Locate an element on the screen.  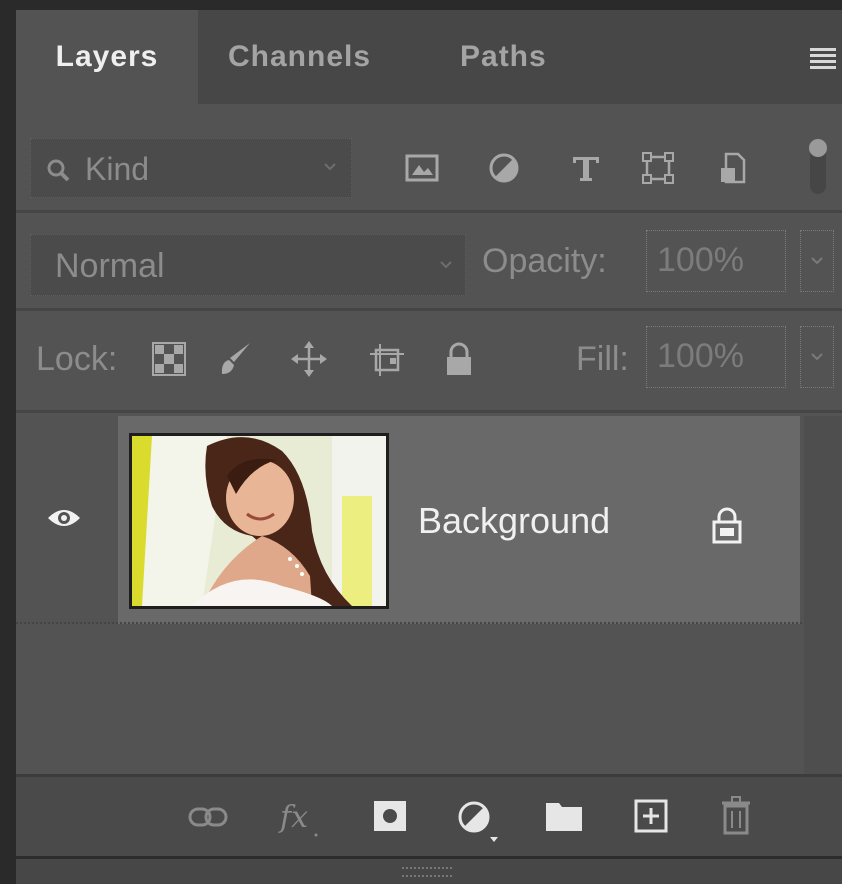
fill-dropdown-button is located at coordinates (817, 357).